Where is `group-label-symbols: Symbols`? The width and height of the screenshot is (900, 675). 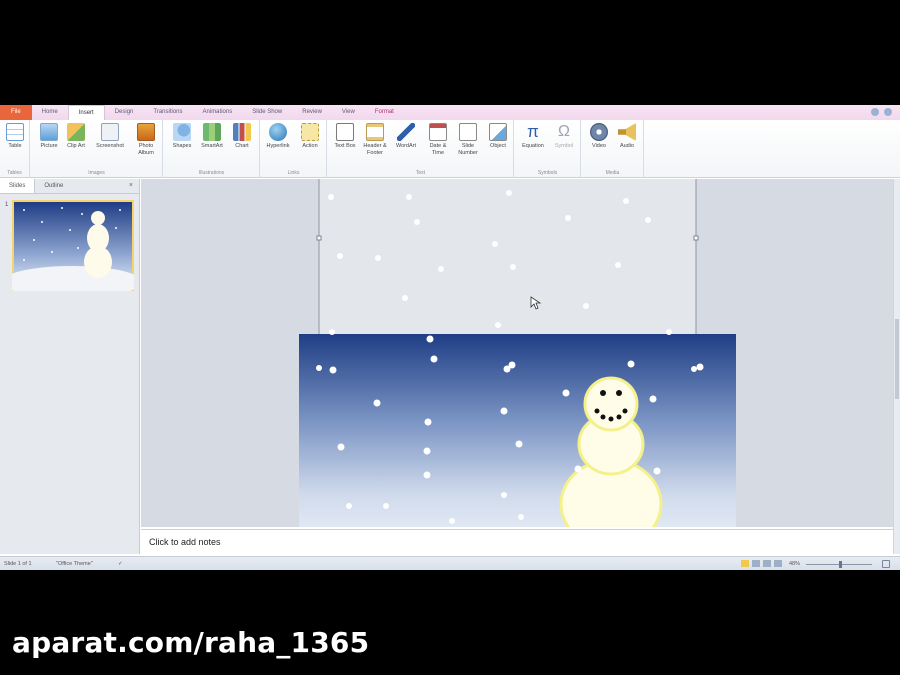 group-label-symbols: Symbols is located at coordinates (547, 173).